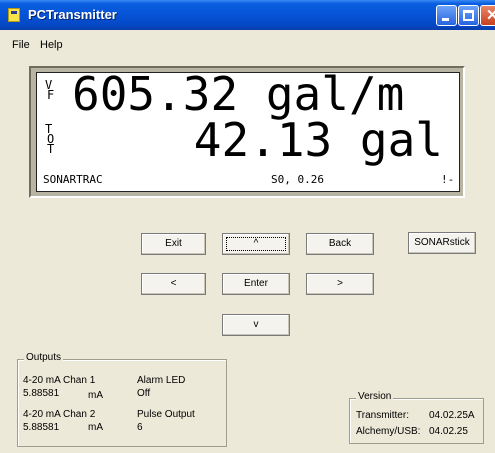  I want to click on chan1-unit: mA, so click(95, 395).